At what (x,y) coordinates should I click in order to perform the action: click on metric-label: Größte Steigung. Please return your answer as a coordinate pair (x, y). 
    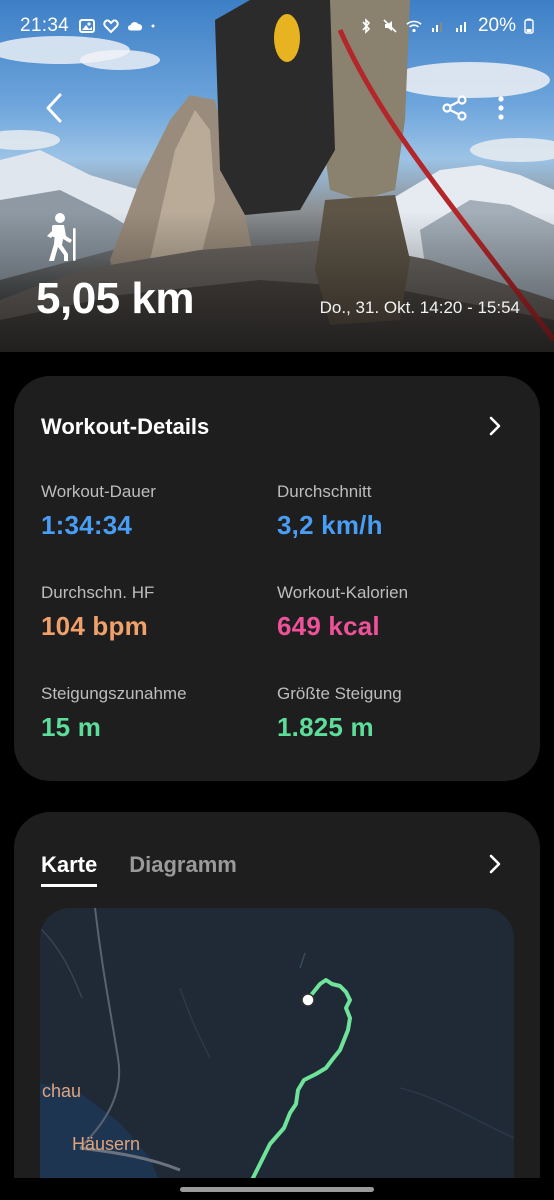
    Looking at the image, I should click on (339, 693).